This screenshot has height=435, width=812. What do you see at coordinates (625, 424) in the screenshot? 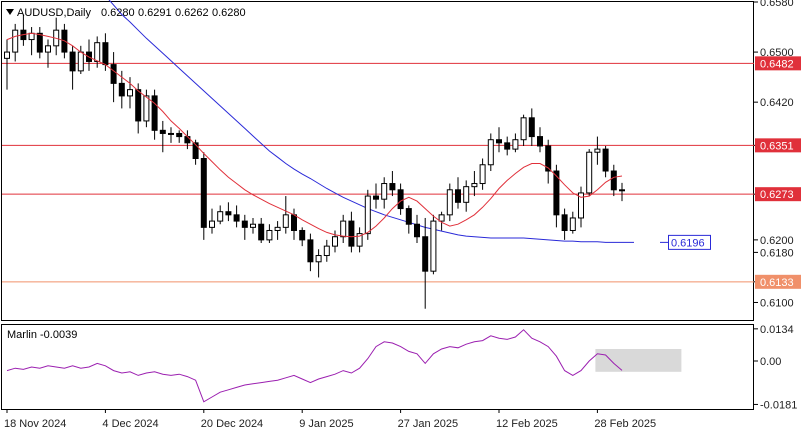
I see `time-tick-label: 28 Feb 2025` at bounding box center [625, 424].